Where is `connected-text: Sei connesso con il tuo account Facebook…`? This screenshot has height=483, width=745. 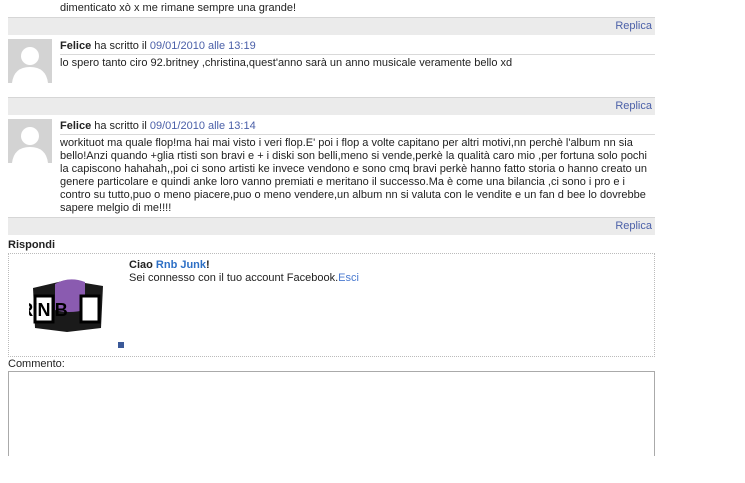
connected-text: Sei connesso con il tuo account Facebook… is located at coordinates (234, 278).